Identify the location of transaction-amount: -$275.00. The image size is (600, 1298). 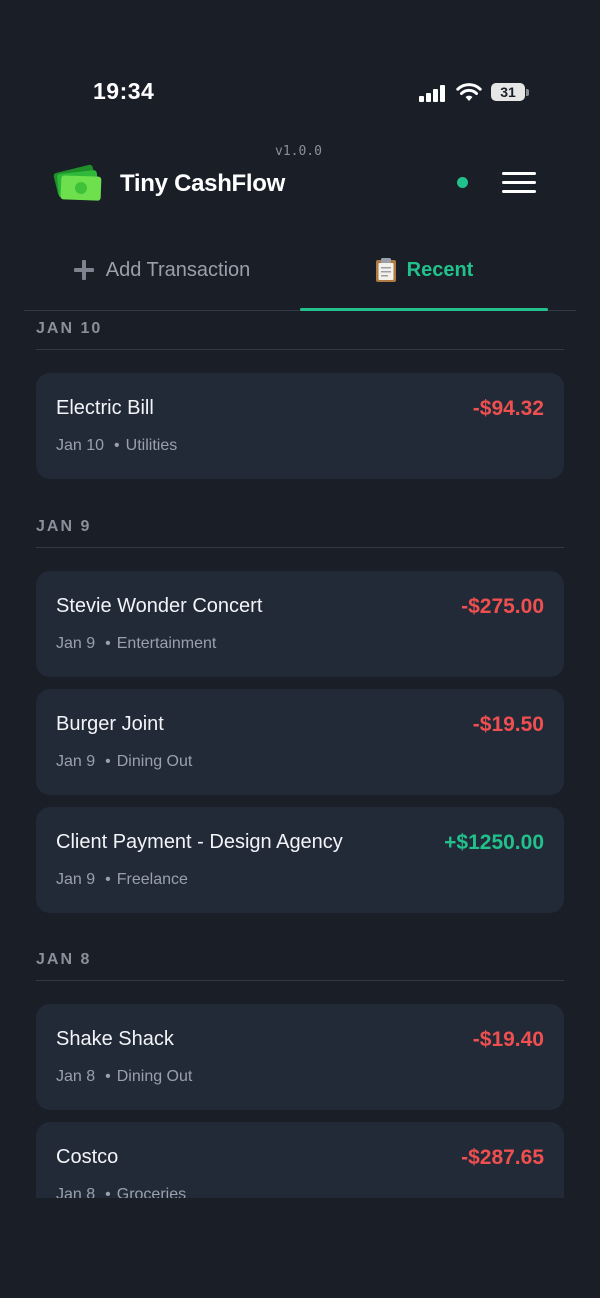
(502, 606).